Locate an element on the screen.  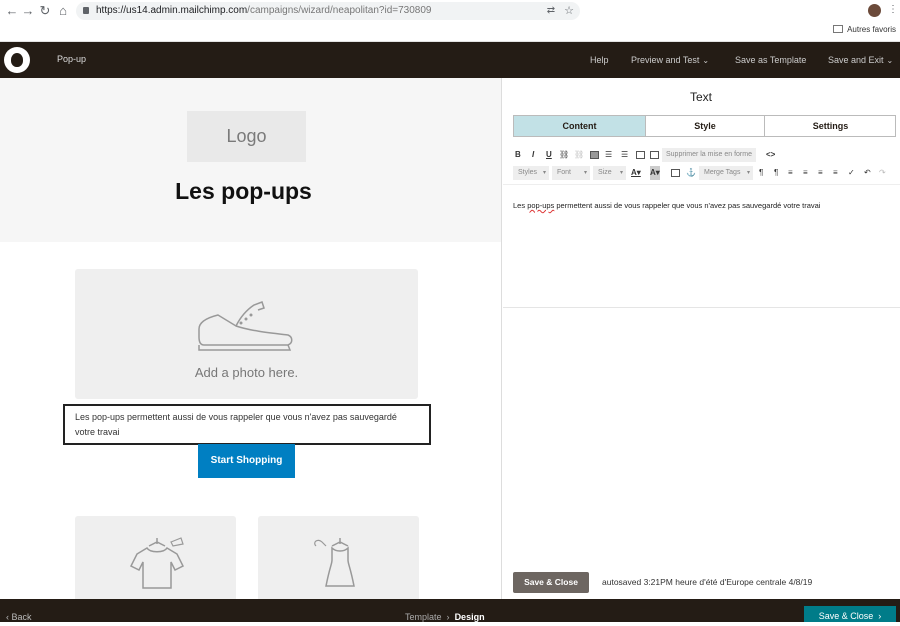
dress-icon is located at coordinates (334, 562).